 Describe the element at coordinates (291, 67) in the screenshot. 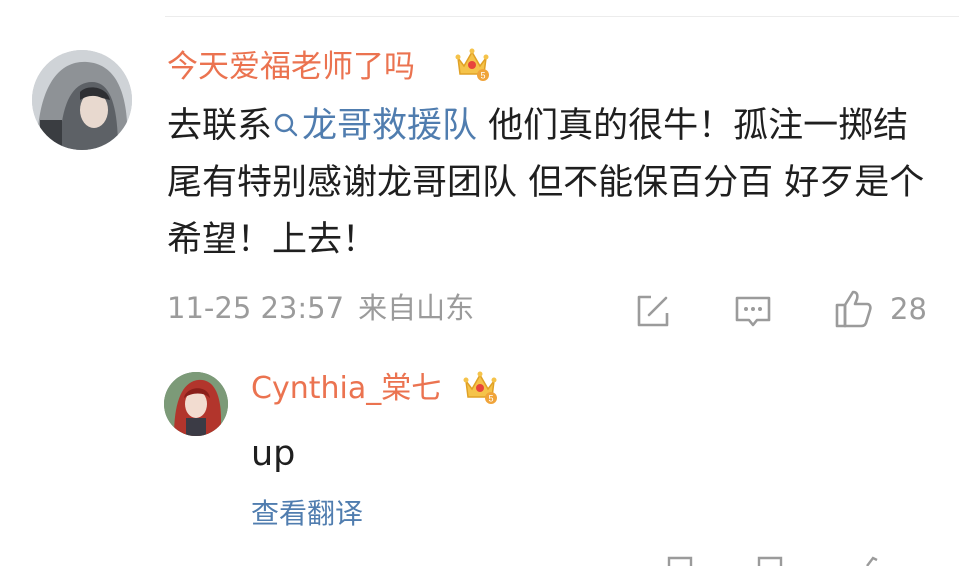

I see `comment-username: 今天爱福老师了吗` at that location.